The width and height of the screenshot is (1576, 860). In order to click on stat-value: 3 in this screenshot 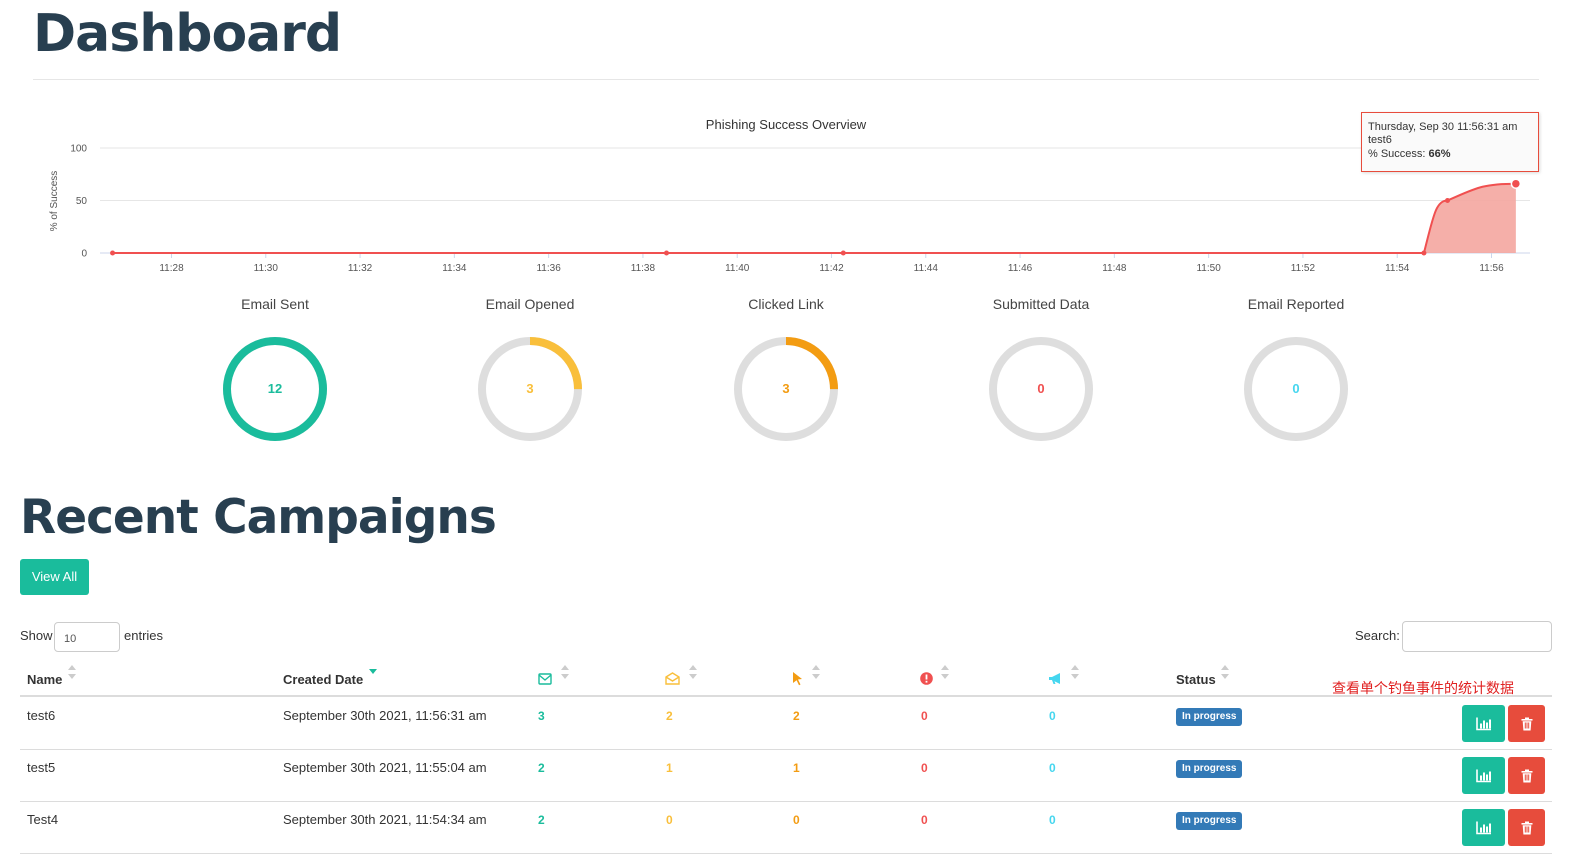, I will do `click(530, 388)`.